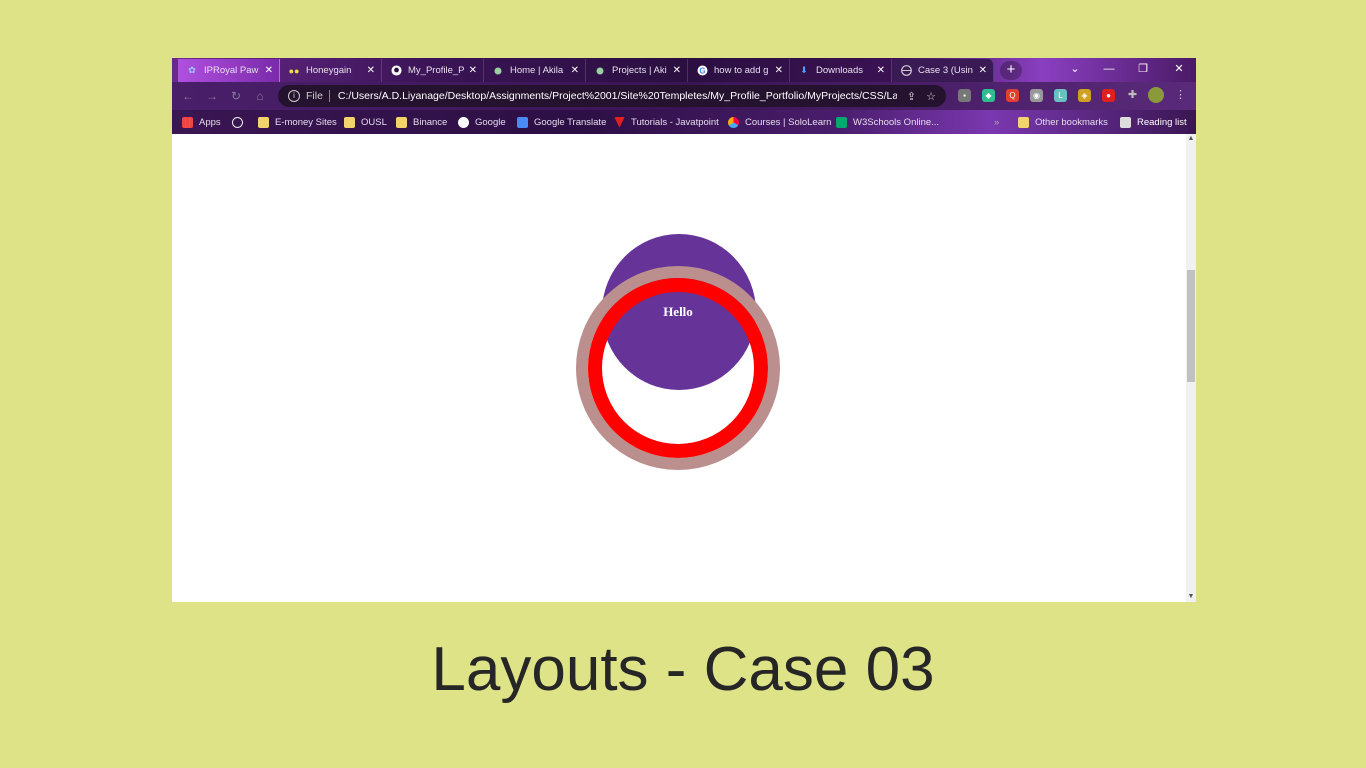 This screenshot has width=1366, height=768. I want to click on google-icon, so click(463, 122).